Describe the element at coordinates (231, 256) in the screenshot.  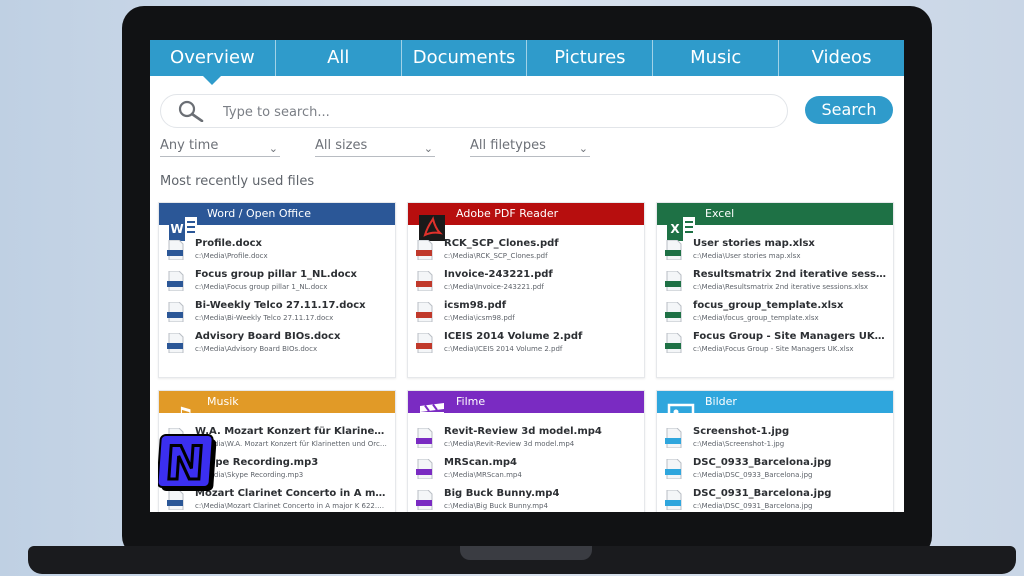
I see `file-path: c:\Media\Profile.docx` at that location.